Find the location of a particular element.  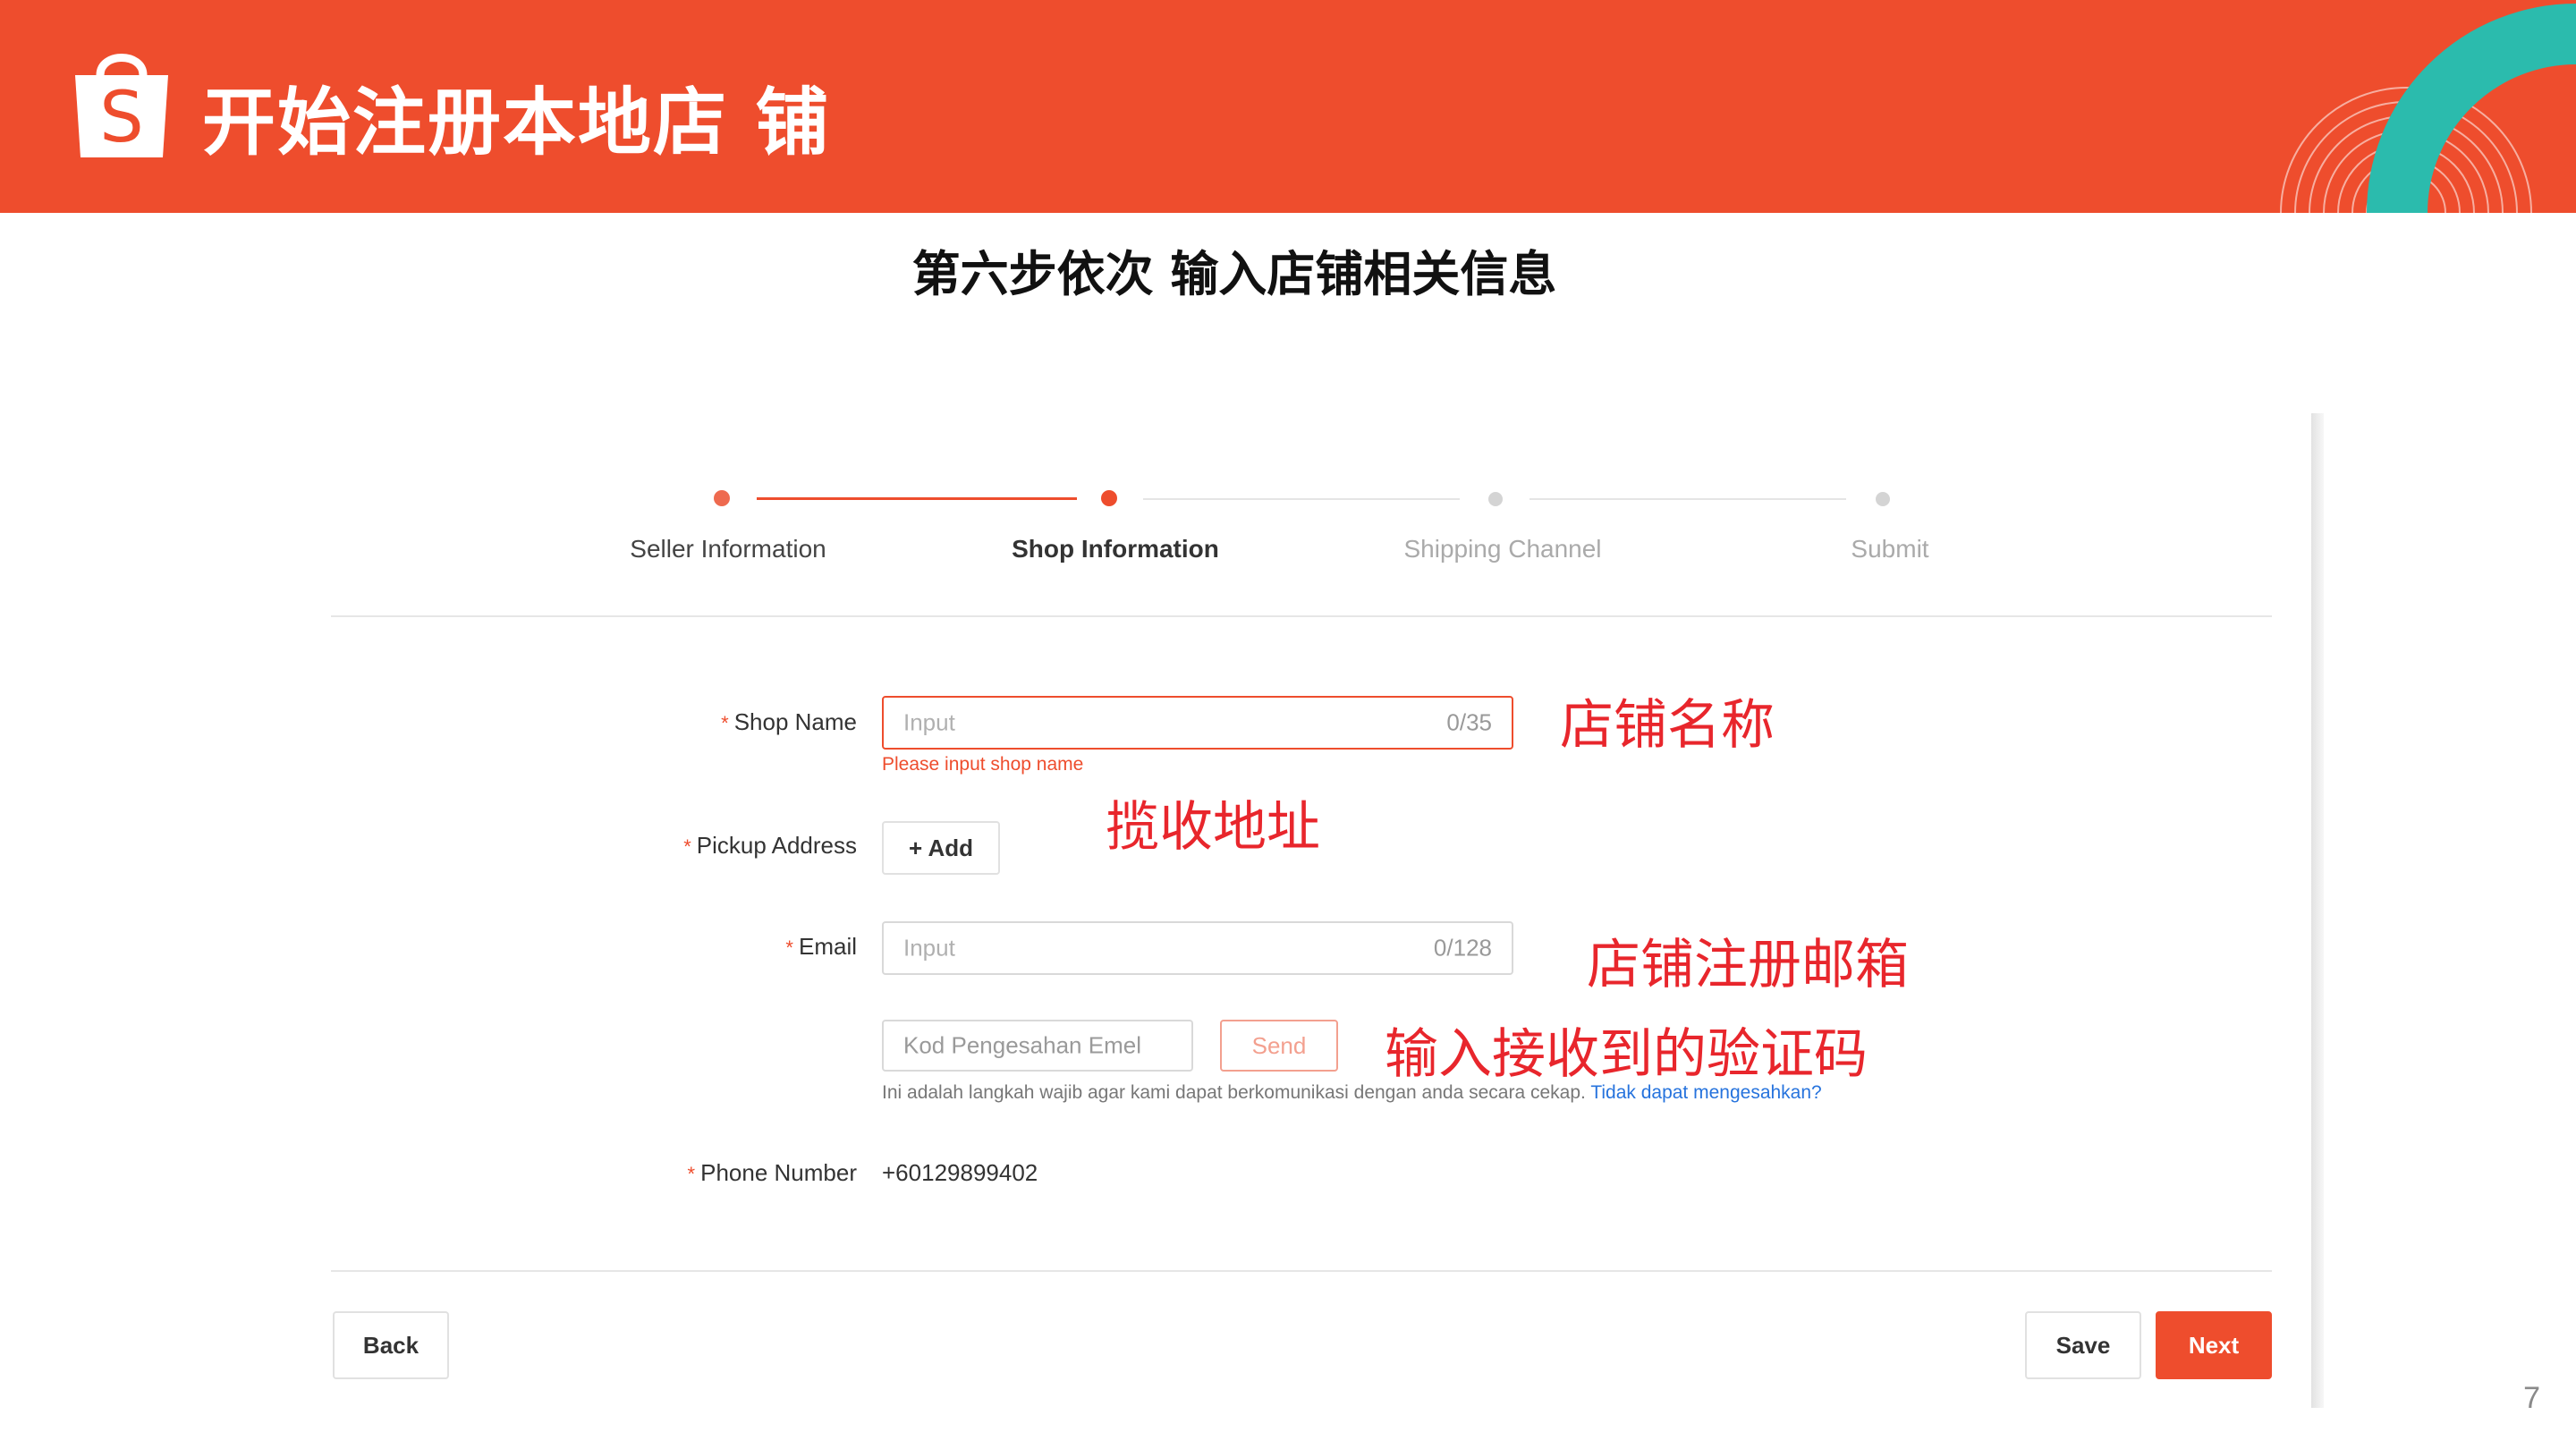

next-button: Next is located at coordinates (2214, 1345).